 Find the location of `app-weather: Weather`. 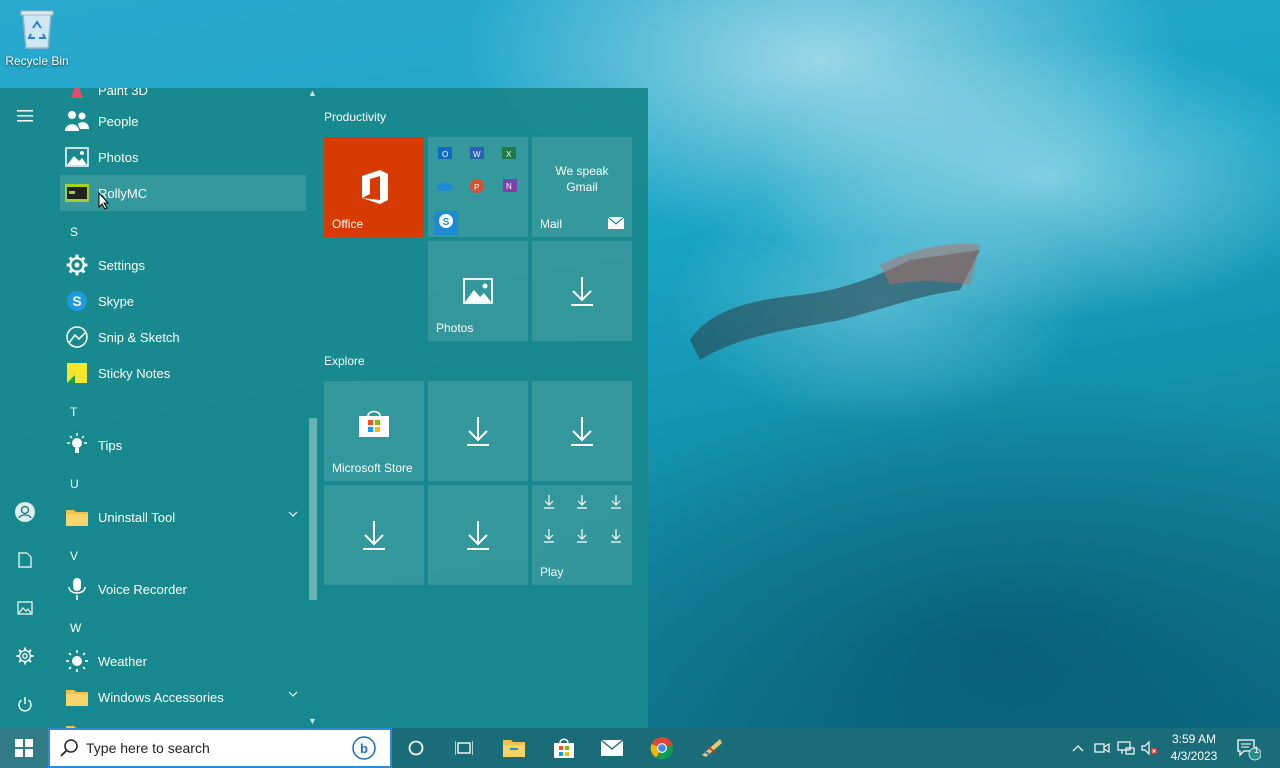

app-weather: Weather is located at coordinates (183, 661).